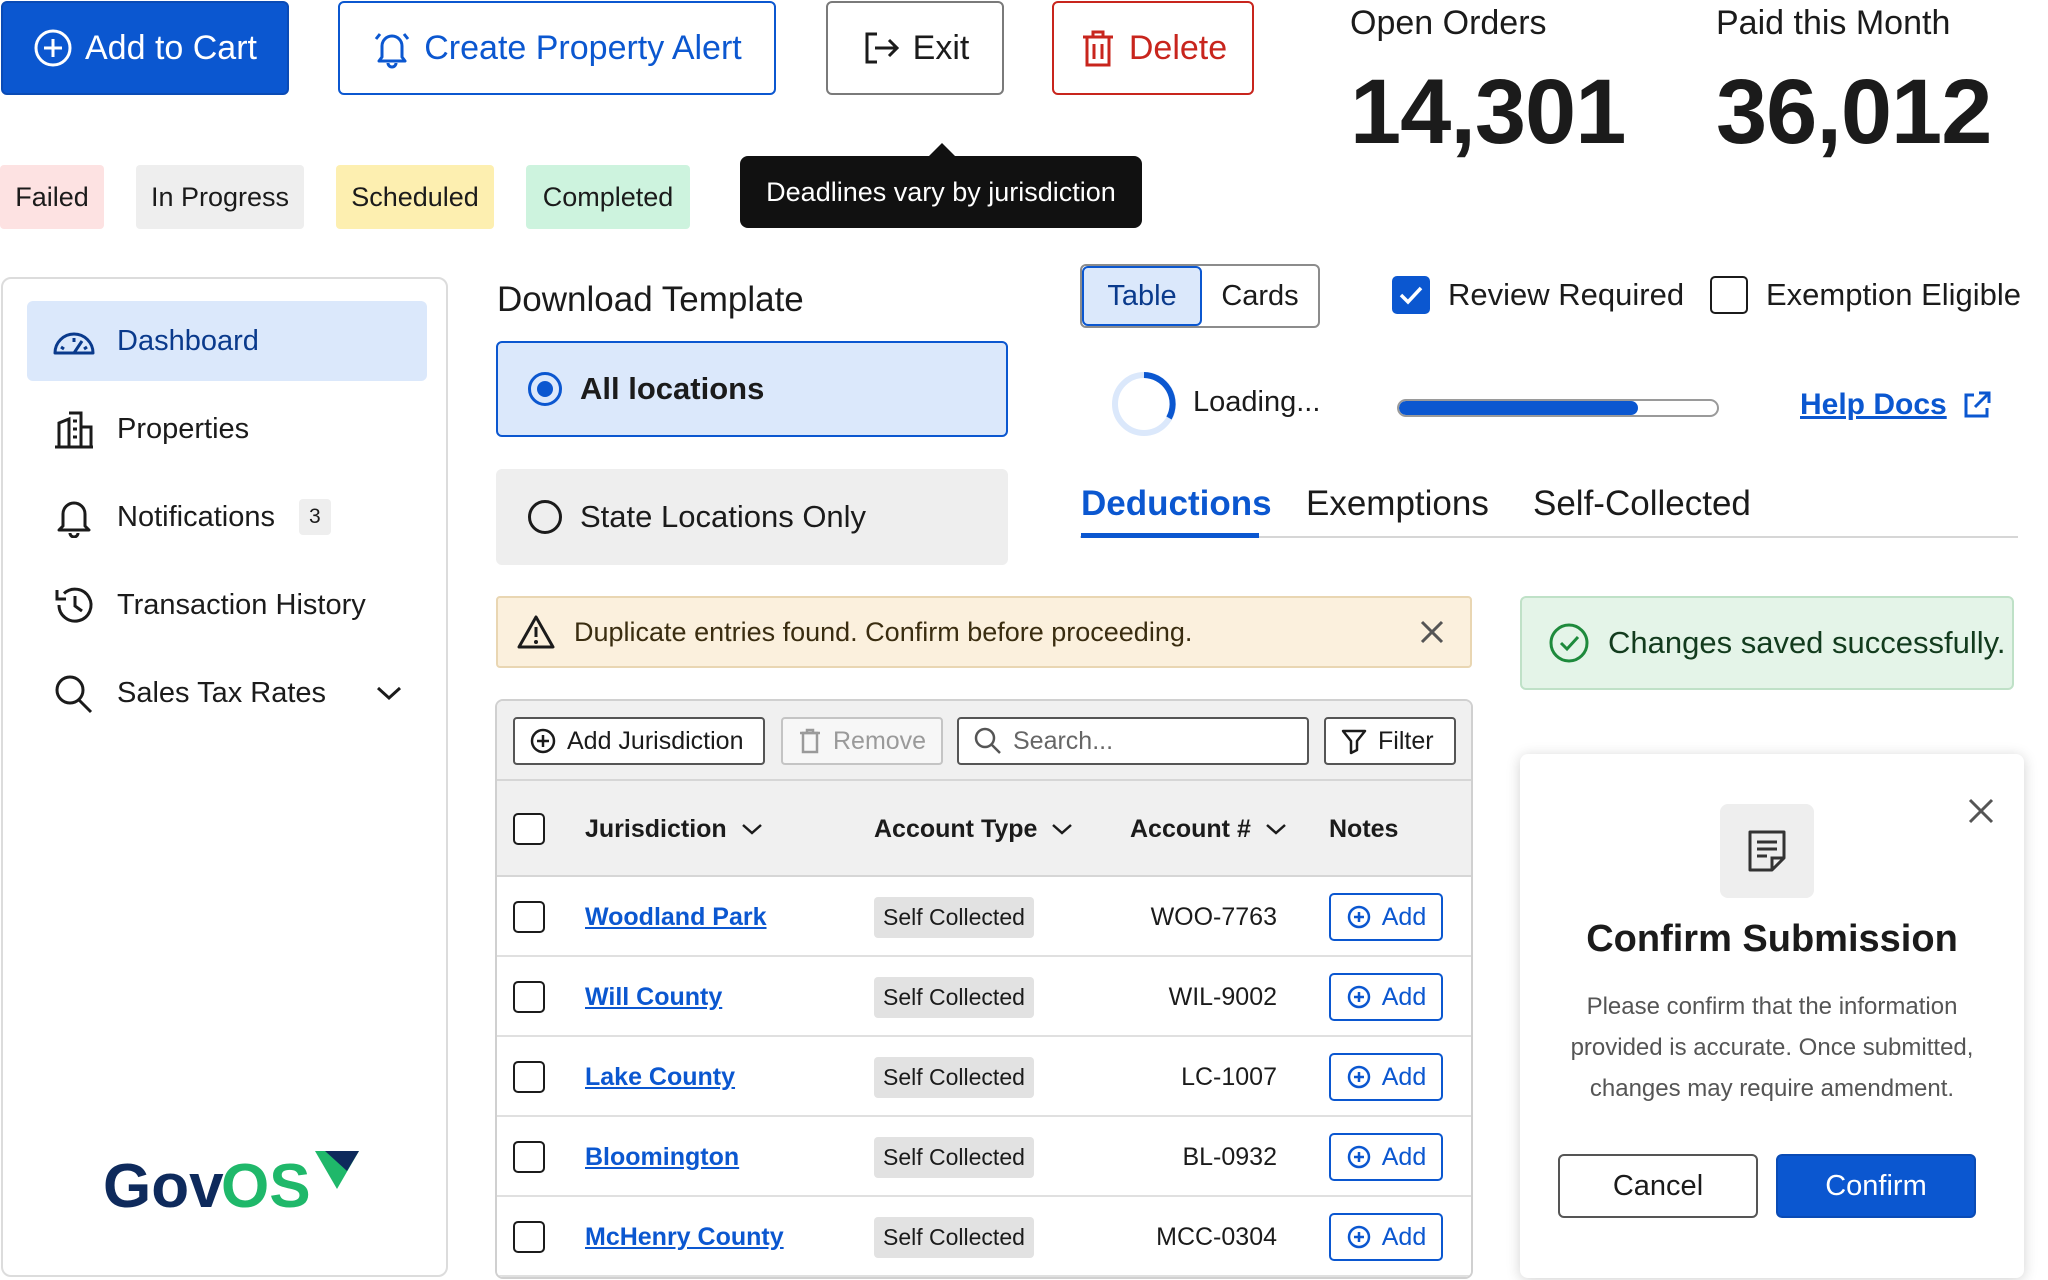 The width and height of the screenshot is (2048, 1280). What do you see at coordinates (941, 192) in the screenshot?
I see `tooltip: Deadlines vary by jurisdiction` at bounding box center [941, 192].